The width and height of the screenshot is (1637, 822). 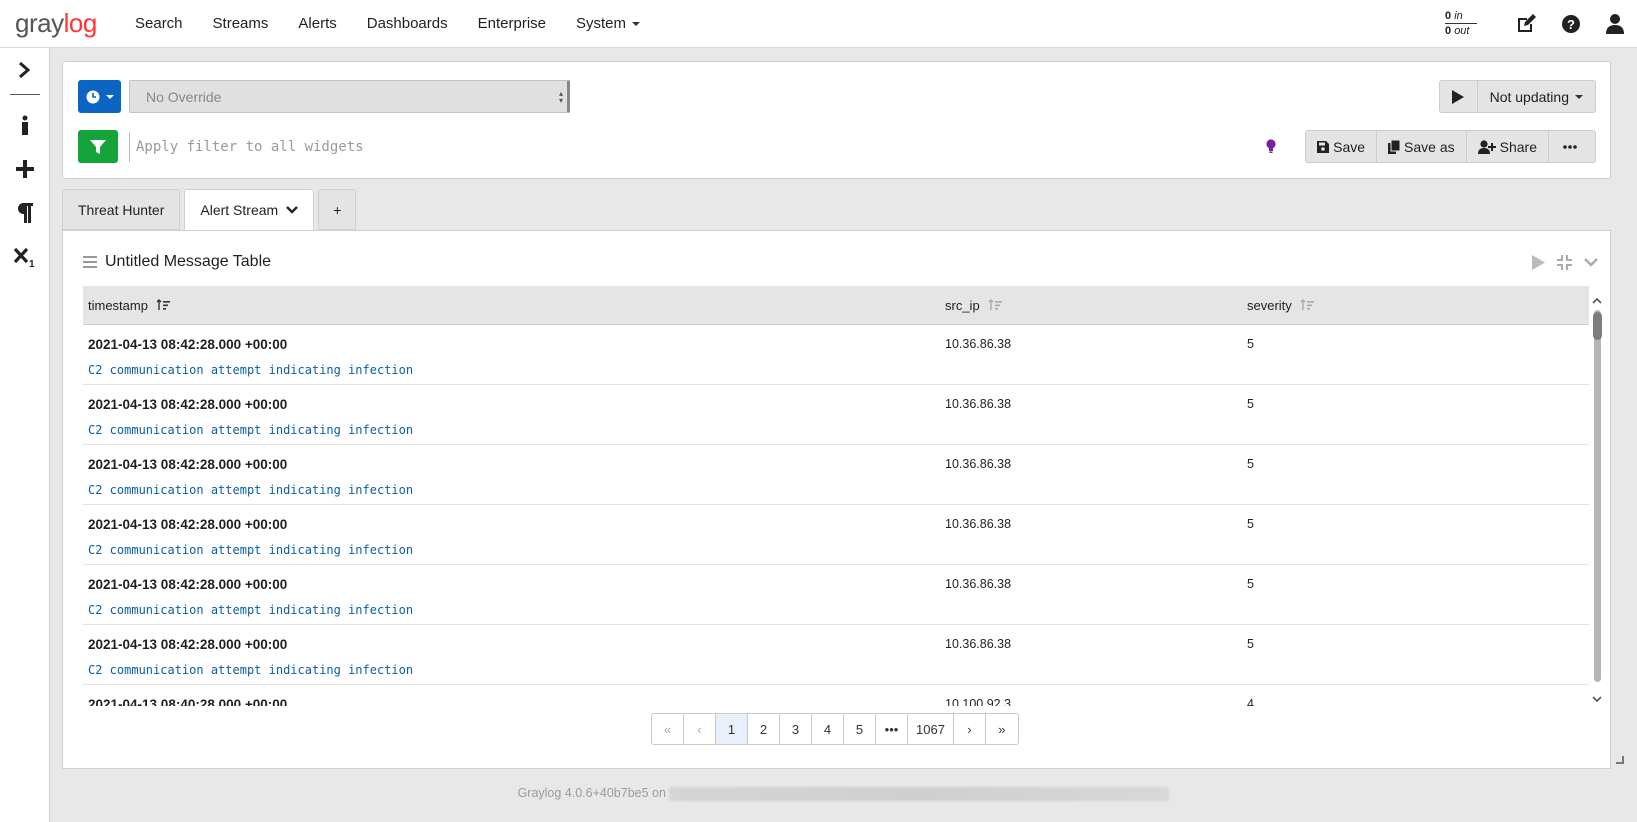 I want to click on page-4-button: 4, so click(x=828, y=729).